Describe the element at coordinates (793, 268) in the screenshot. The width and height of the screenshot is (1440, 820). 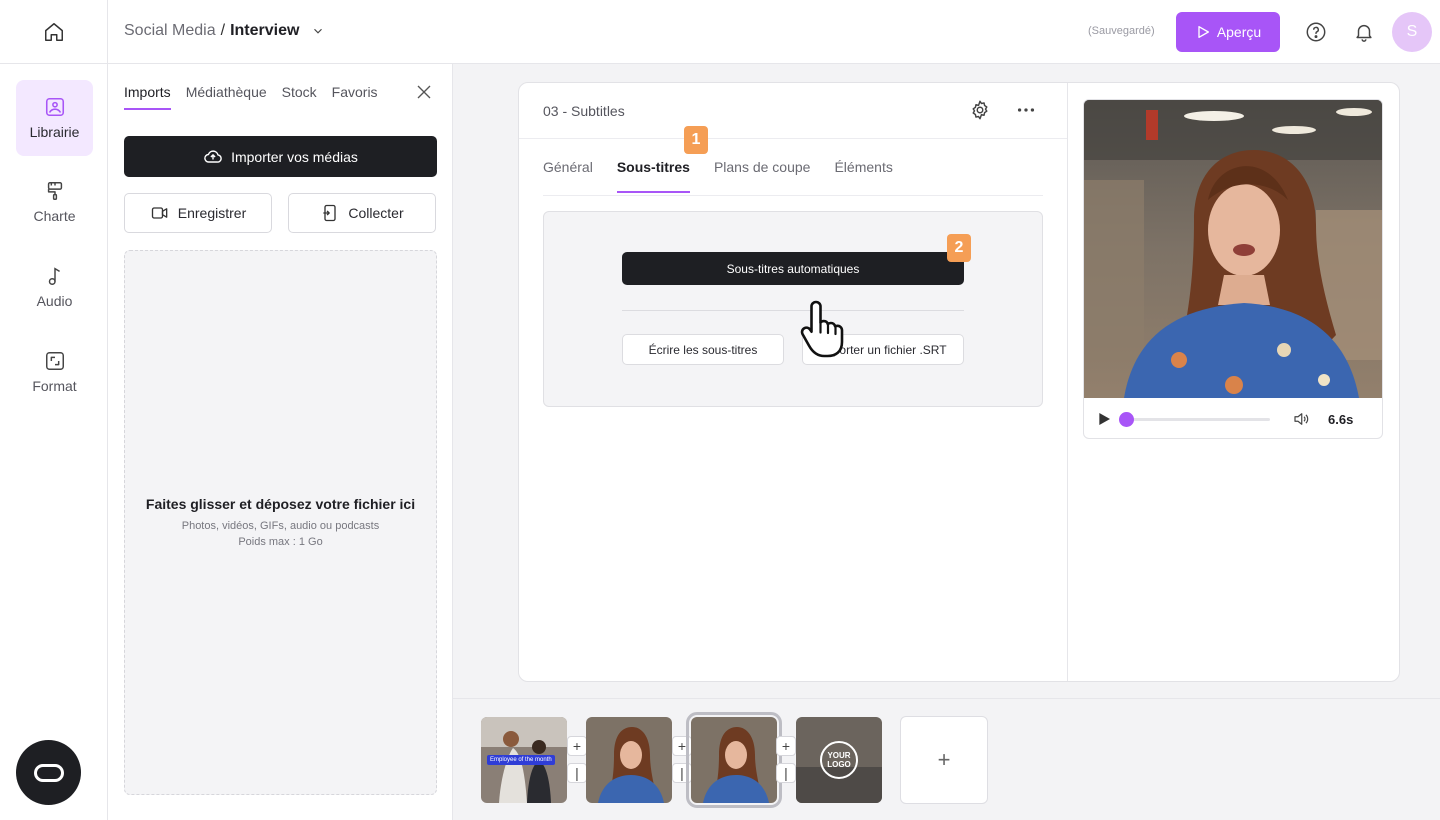
I see `auto-subtitles-button: Sous-titres automatiques` at that location.